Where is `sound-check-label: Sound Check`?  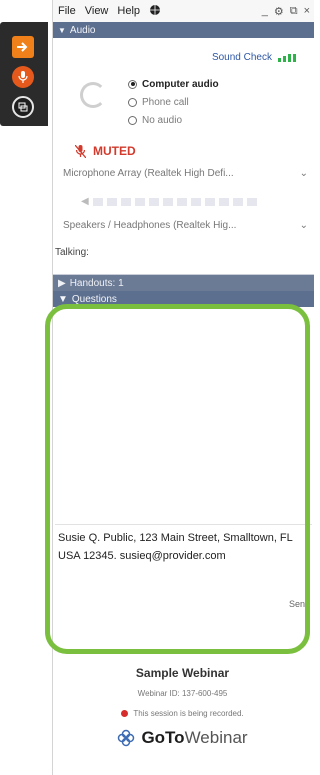
sound-check-label: Sound Check is located at coordinates (241, 57).